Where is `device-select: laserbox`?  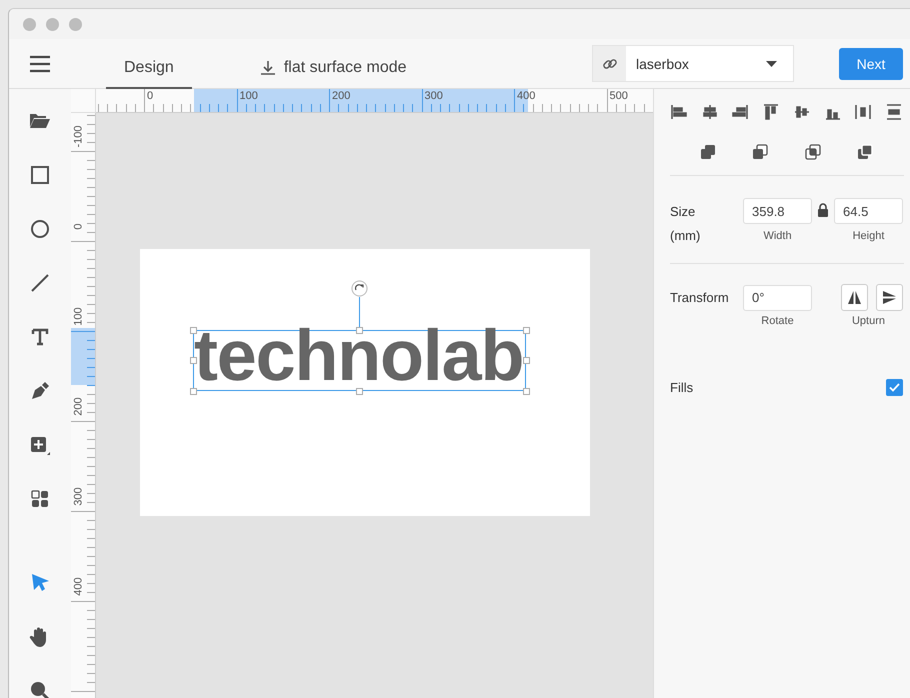 device-select: laserbox is located at coordinates (693, 63).